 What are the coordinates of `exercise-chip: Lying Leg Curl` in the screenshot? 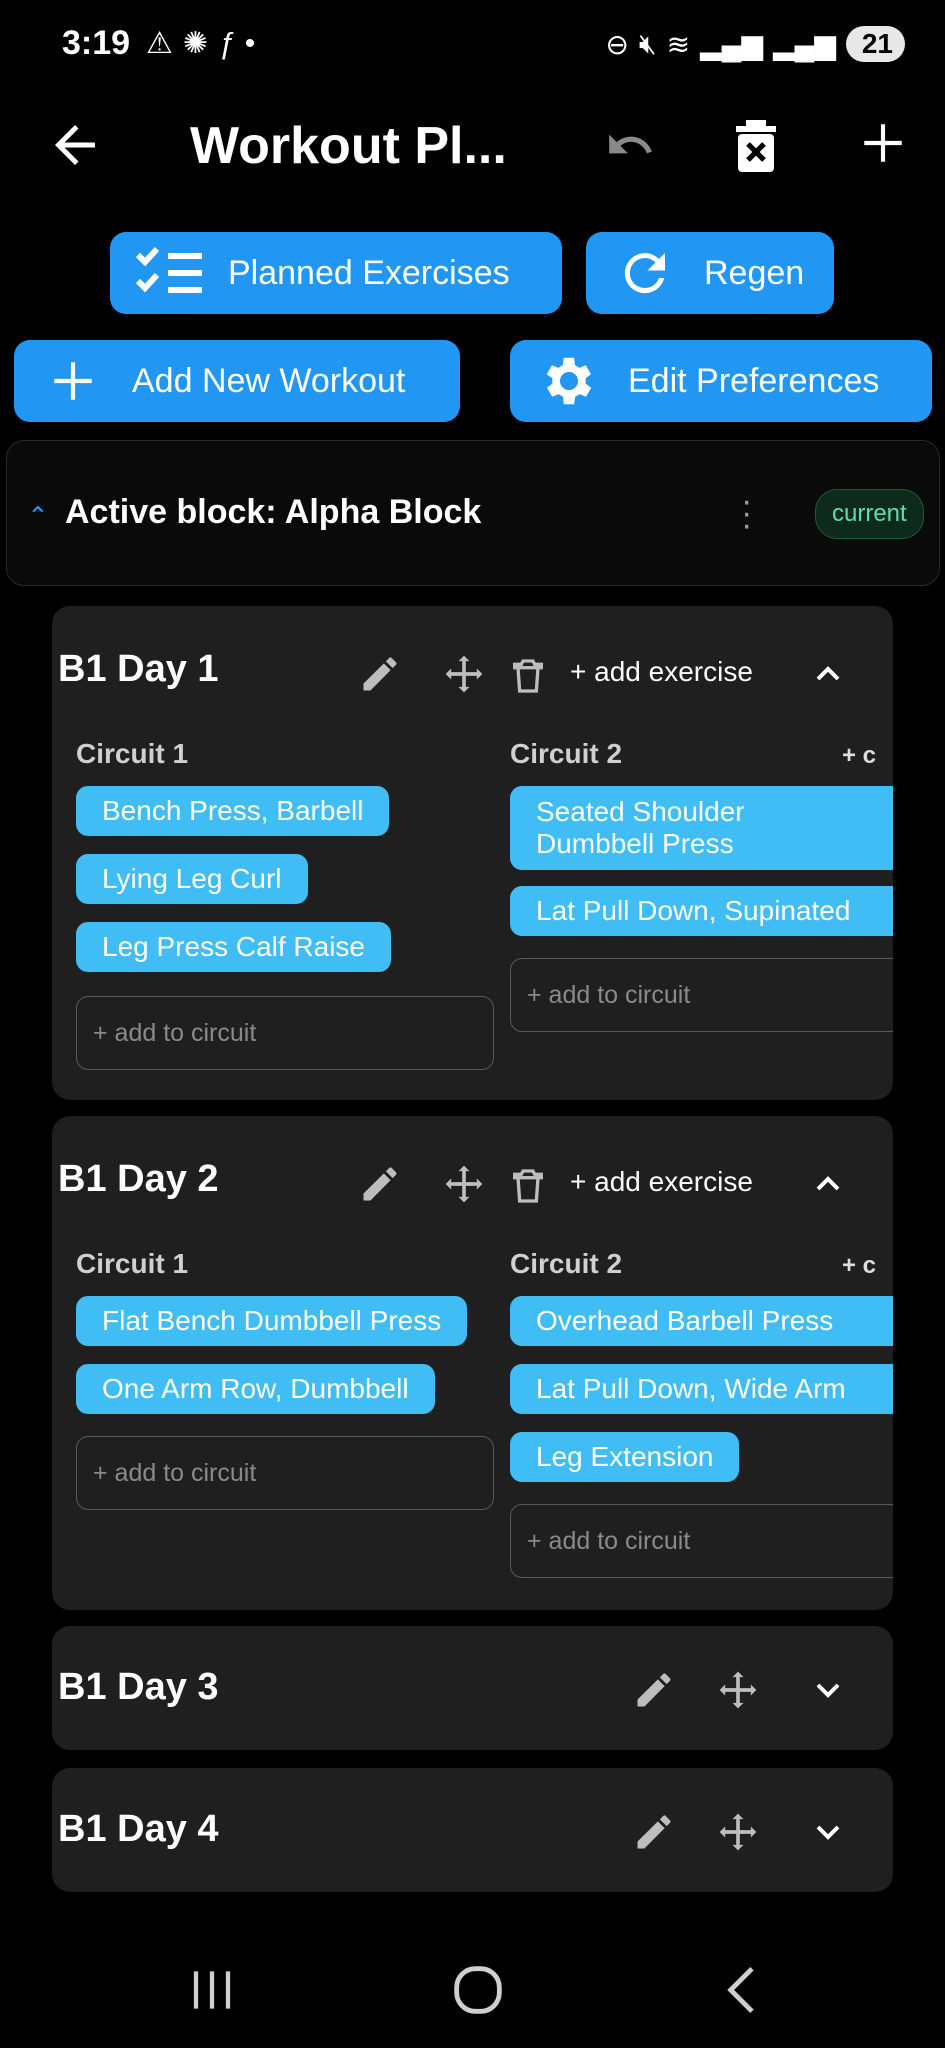 It's located at (192, 879).